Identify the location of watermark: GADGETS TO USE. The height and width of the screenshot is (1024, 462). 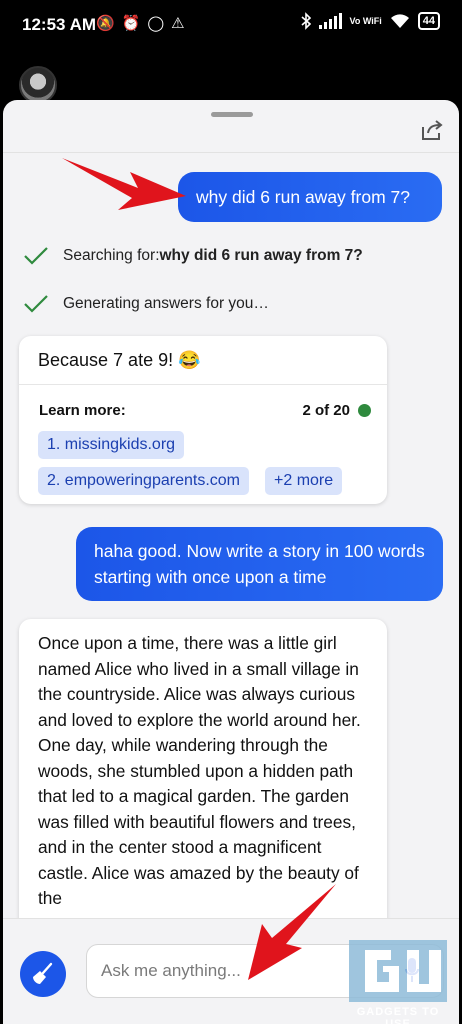
(398, 982).